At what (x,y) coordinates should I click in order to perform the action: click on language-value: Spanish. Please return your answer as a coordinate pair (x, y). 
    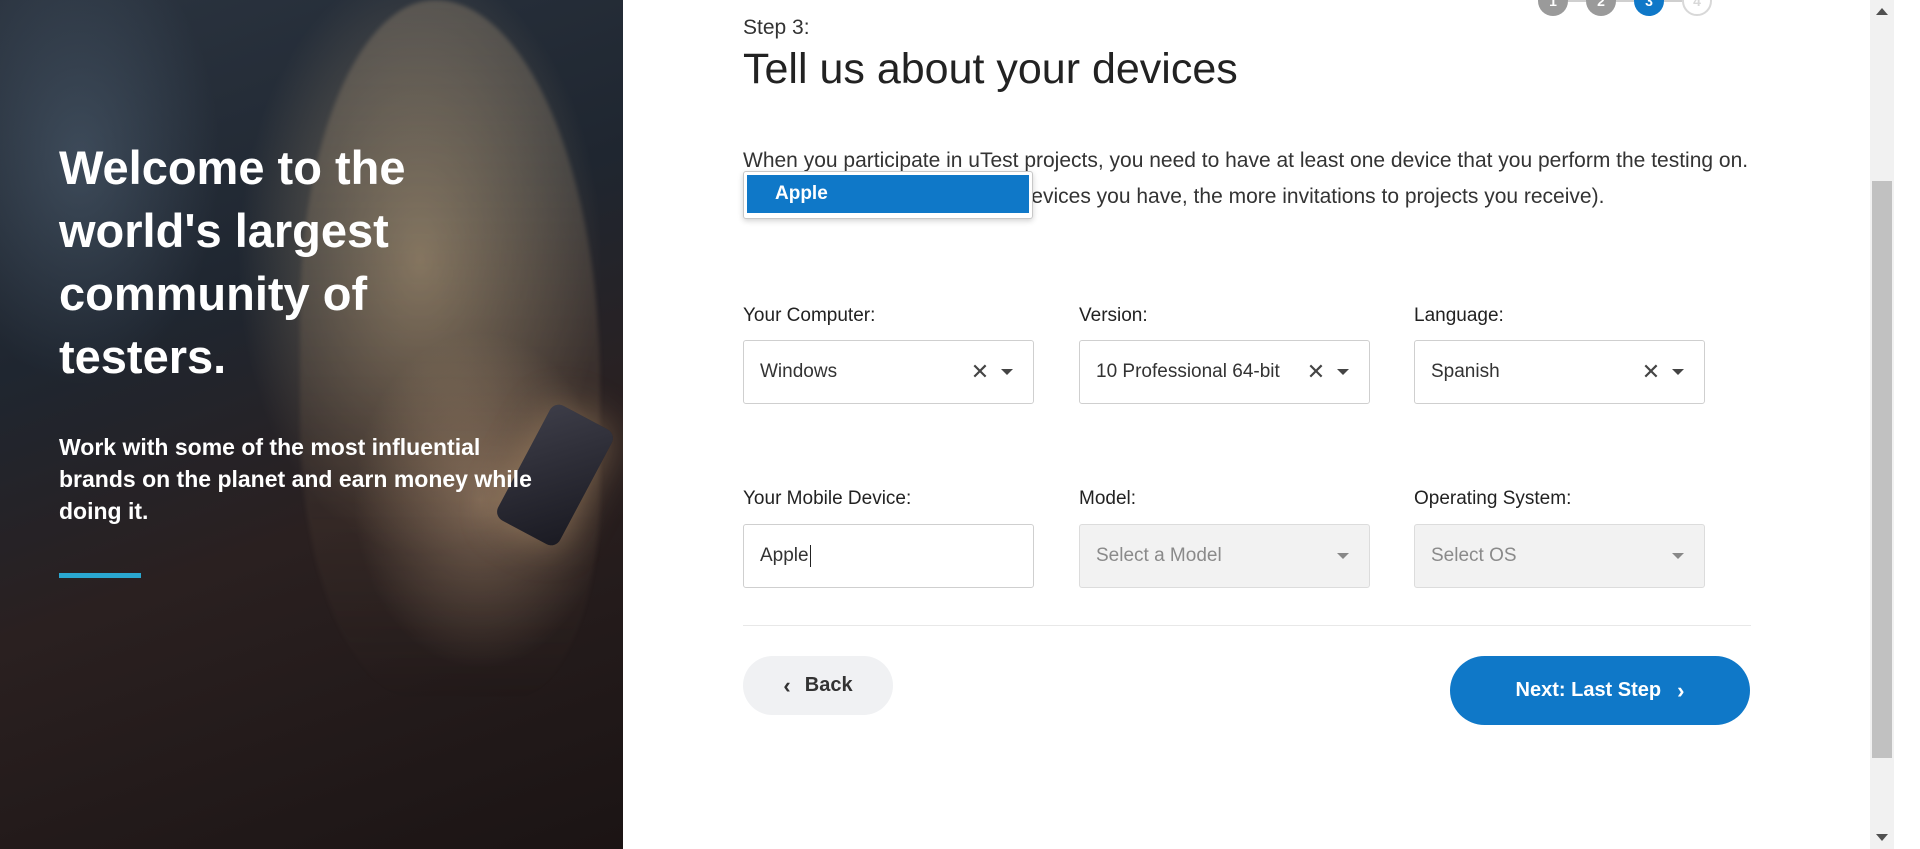
    Looking at the image, I should click on (1465, 371).